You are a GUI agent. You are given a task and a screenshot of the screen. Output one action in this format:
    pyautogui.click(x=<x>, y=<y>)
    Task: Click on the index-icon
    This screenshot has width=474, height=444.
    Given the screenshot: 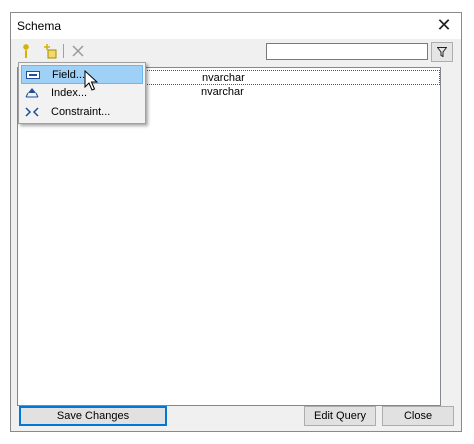 What is the action you would take?
    pyautogui.click(x=32, y=93)
    